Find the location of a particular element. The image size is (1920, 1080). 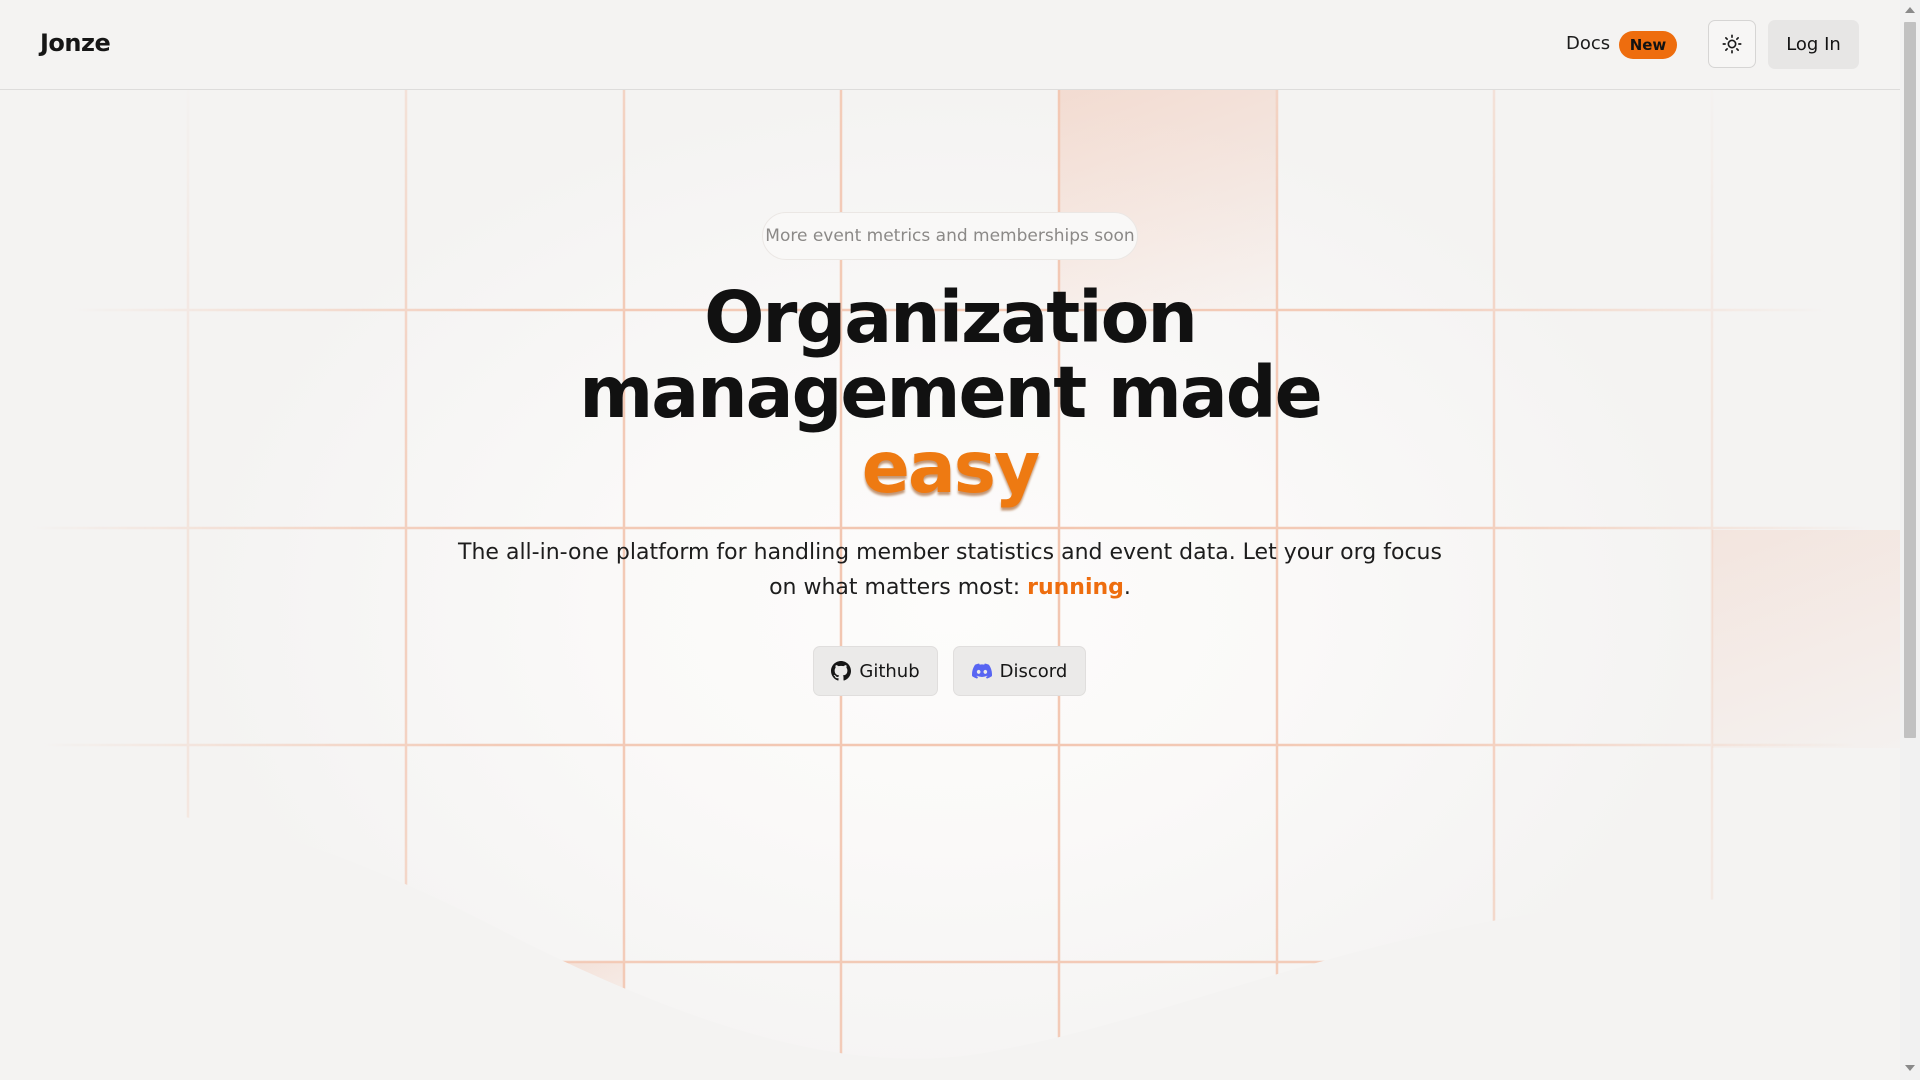

brand-logo: Jonze is located at coordinates (75, 43).